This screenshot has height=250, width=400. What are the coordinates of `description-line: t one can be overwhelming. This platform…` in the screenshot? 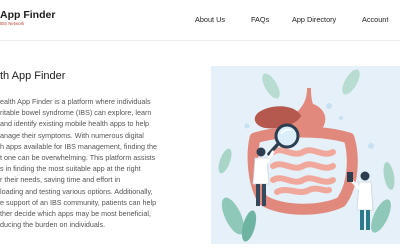 It's located at (78, 158).